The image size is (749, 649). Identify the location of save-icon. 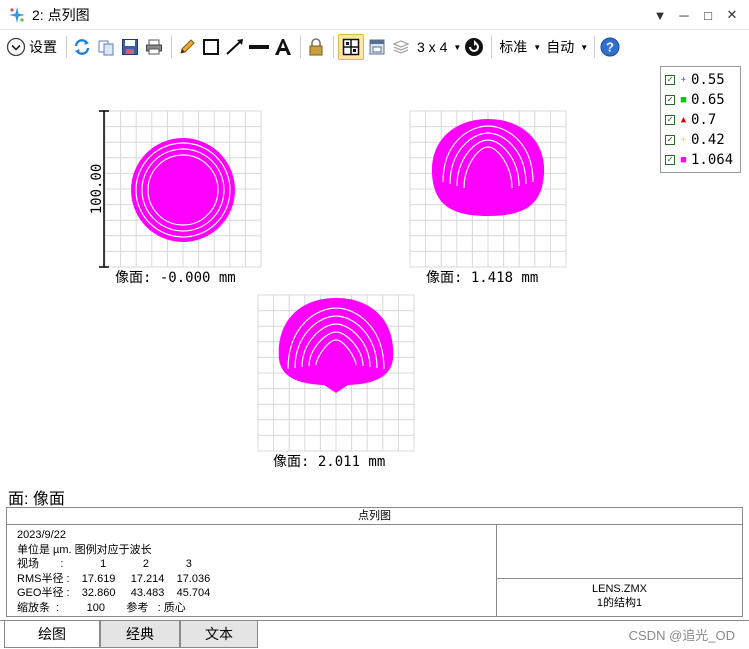
(130, 47).